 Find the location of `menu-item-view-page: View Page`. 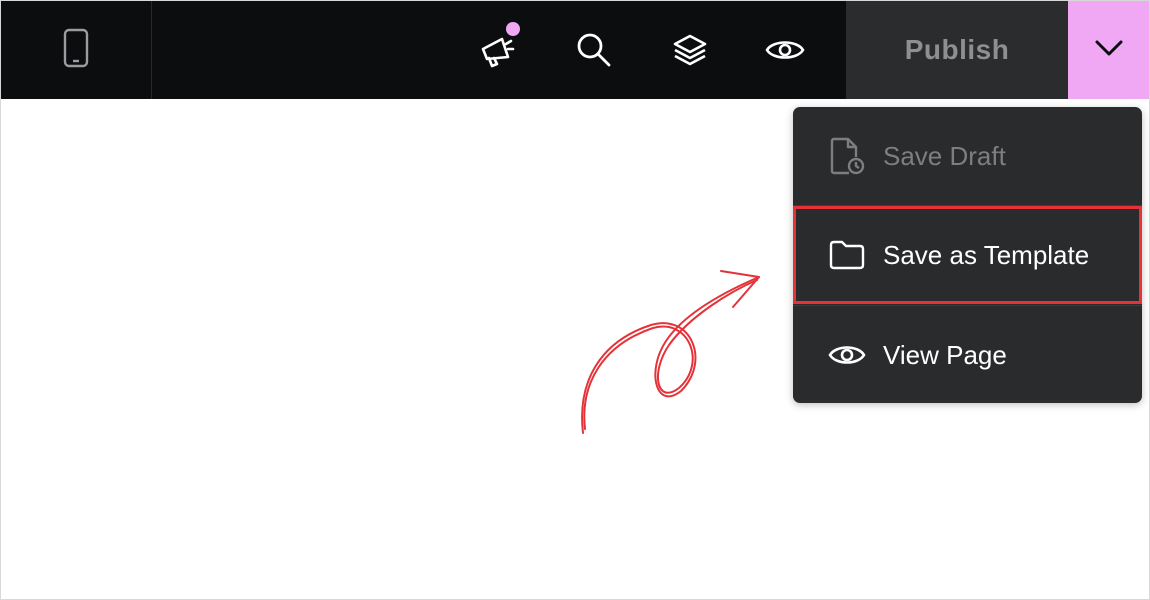

menu-item-view-page: View Page is located at coordinates (967, 354).